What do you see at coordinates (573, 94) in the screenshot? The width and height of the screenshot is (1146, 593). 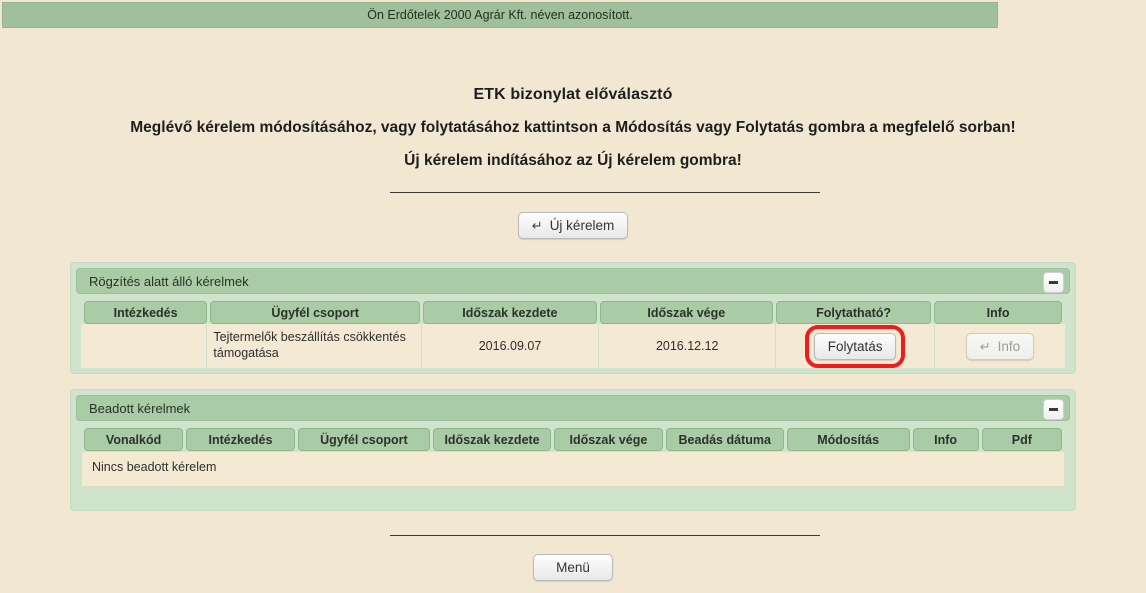 I see `page-title: ETK bizonylat előválasztó` at bounding box center [573, 94].